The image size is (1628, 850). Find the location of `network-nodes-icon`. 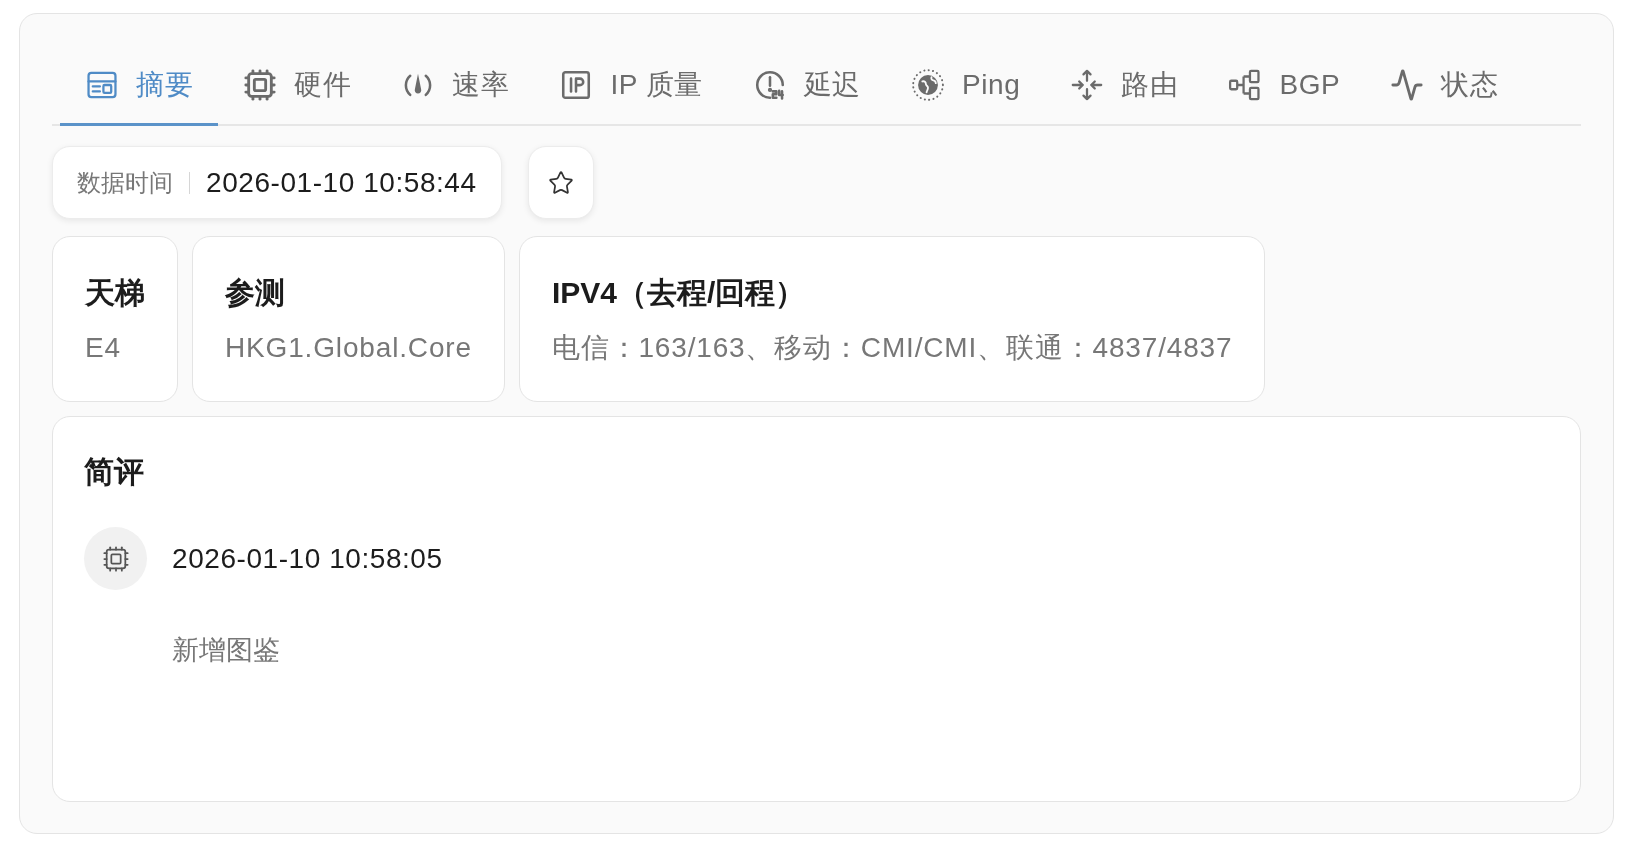

network-nodes-icon is located at coordinates (1245, 84).